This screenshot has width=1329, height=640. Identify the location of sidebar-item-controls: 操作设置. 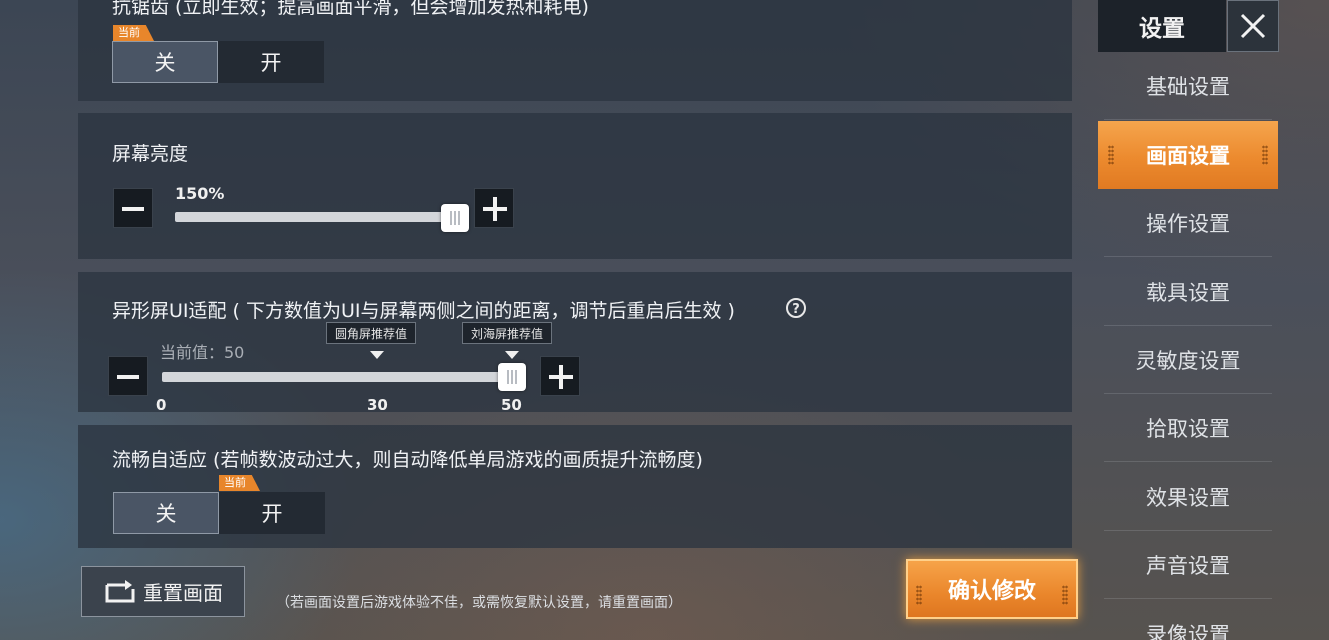
(1188, 223).